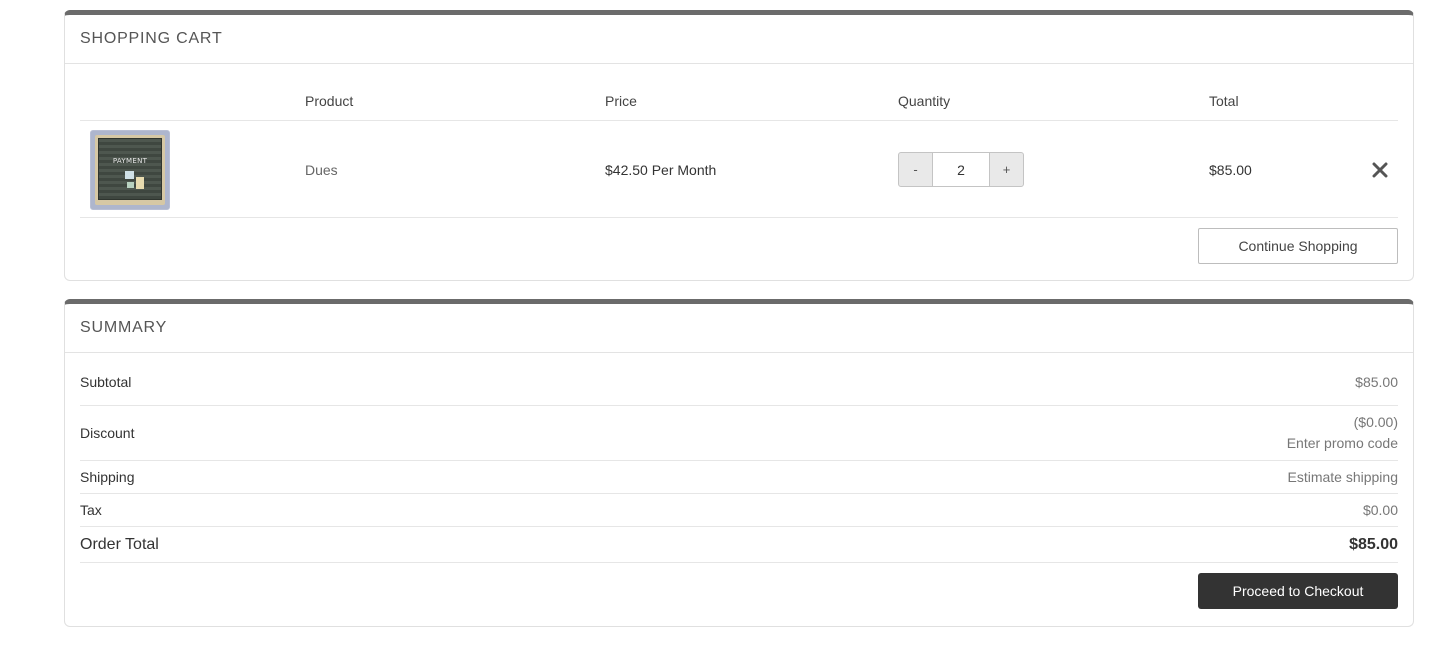  I want to click on subtotal-value: $85.00, so click(1376, 381).